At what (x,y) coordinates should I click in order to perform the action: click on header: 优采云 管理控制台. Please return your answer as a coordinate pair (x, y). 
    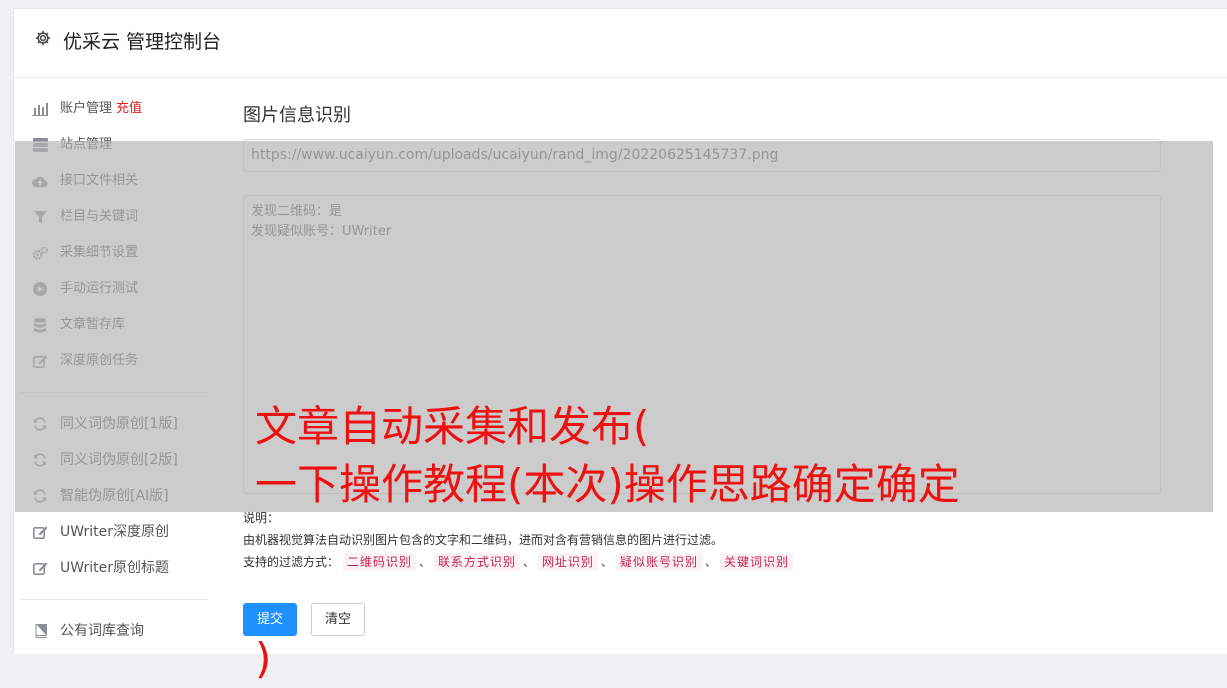
    Looking at the image, I should click on (620, 43).